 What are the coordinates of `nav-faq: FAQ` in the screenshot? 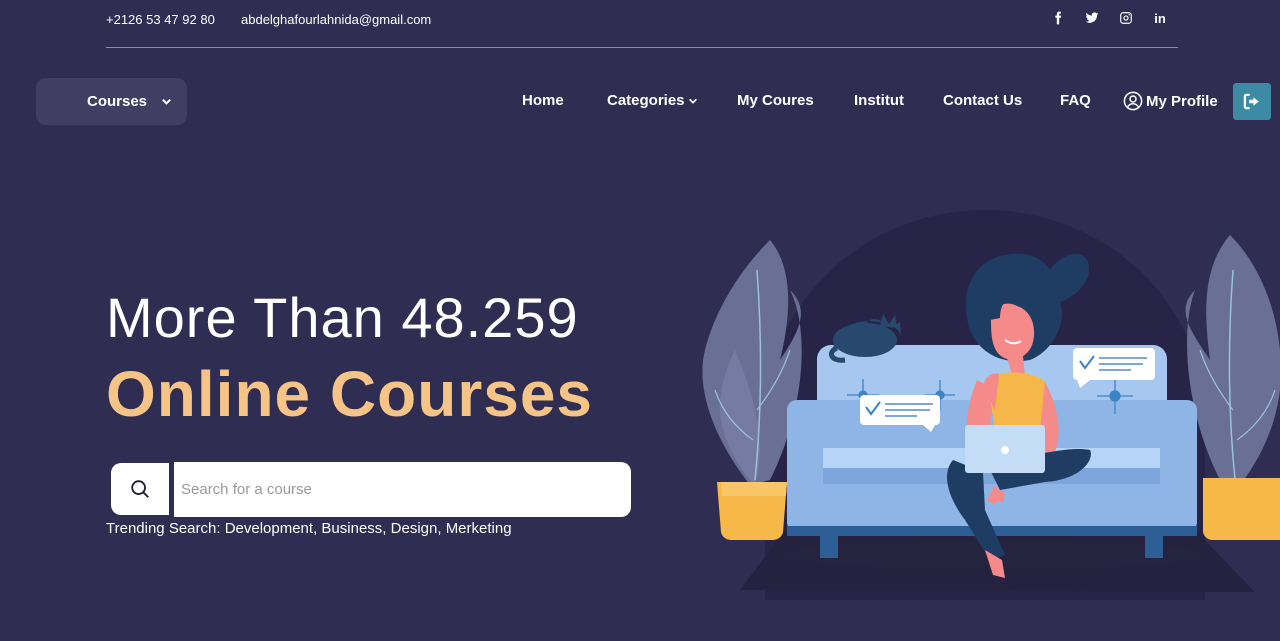 It's located at (1075, 100).